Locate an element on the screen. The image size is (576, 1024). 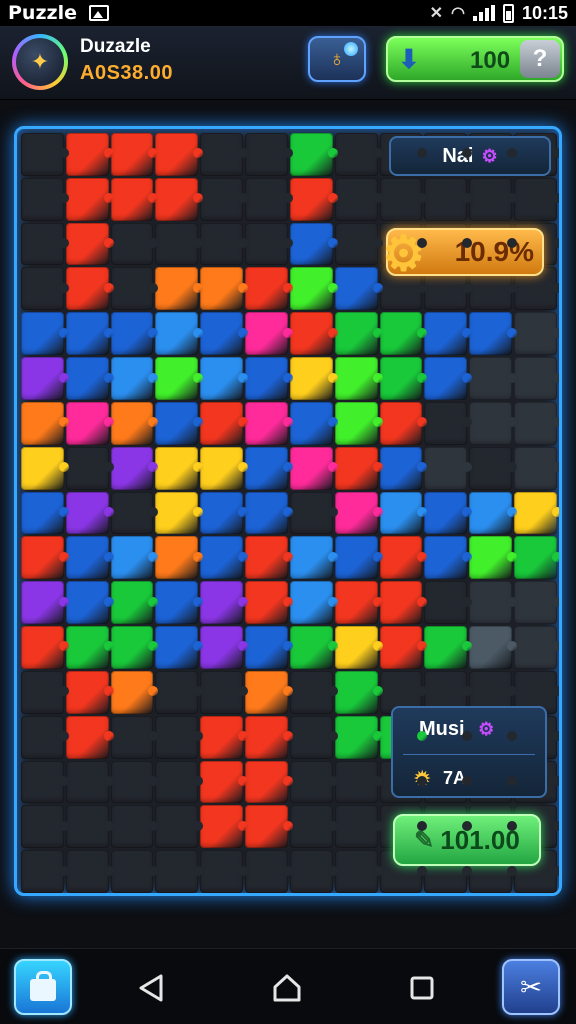
coin-balance-bar: ⬇ 100 ? is located at coordinates (475, 59).